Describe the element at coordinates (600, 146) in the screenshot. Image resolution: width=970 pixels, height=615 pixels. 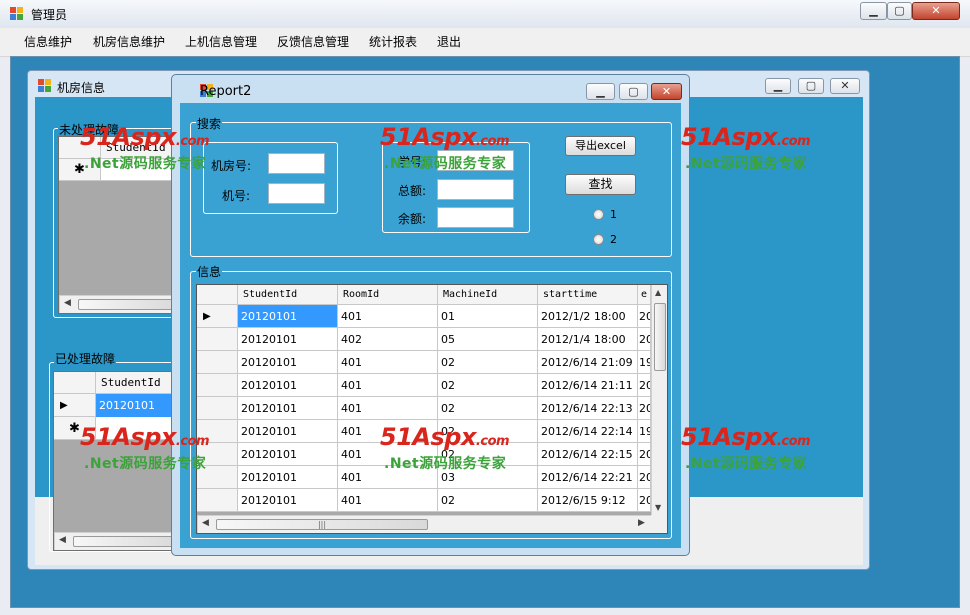
I see `export-excel-button: 导出excel` at that location.